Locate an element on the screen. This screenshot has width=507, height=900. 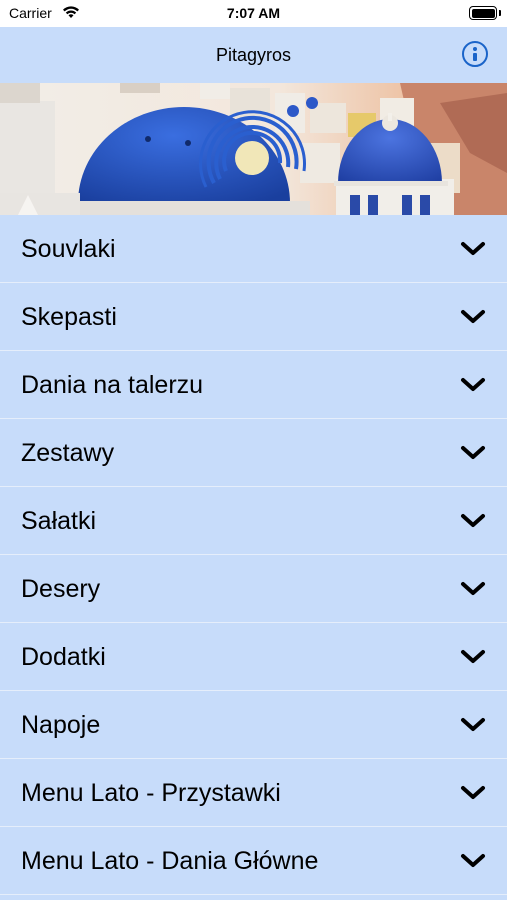
menu-item-skepasti: Skepasti is located at coordinates (253, 317).